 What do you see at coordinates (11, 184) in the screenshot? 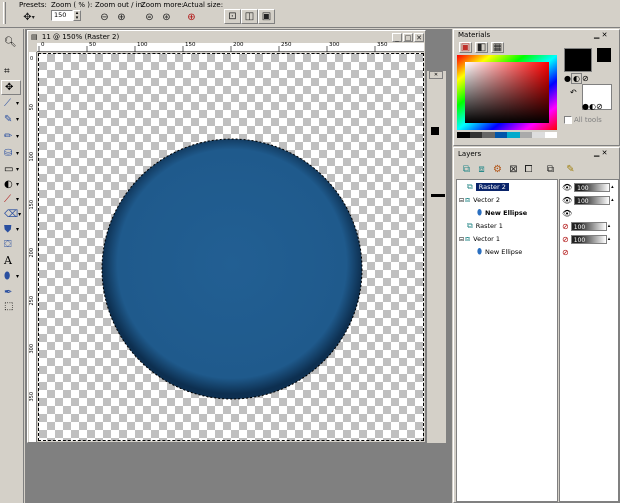
I see `dodge-tool: ◐ ▾` at bounding box center [11, 184].